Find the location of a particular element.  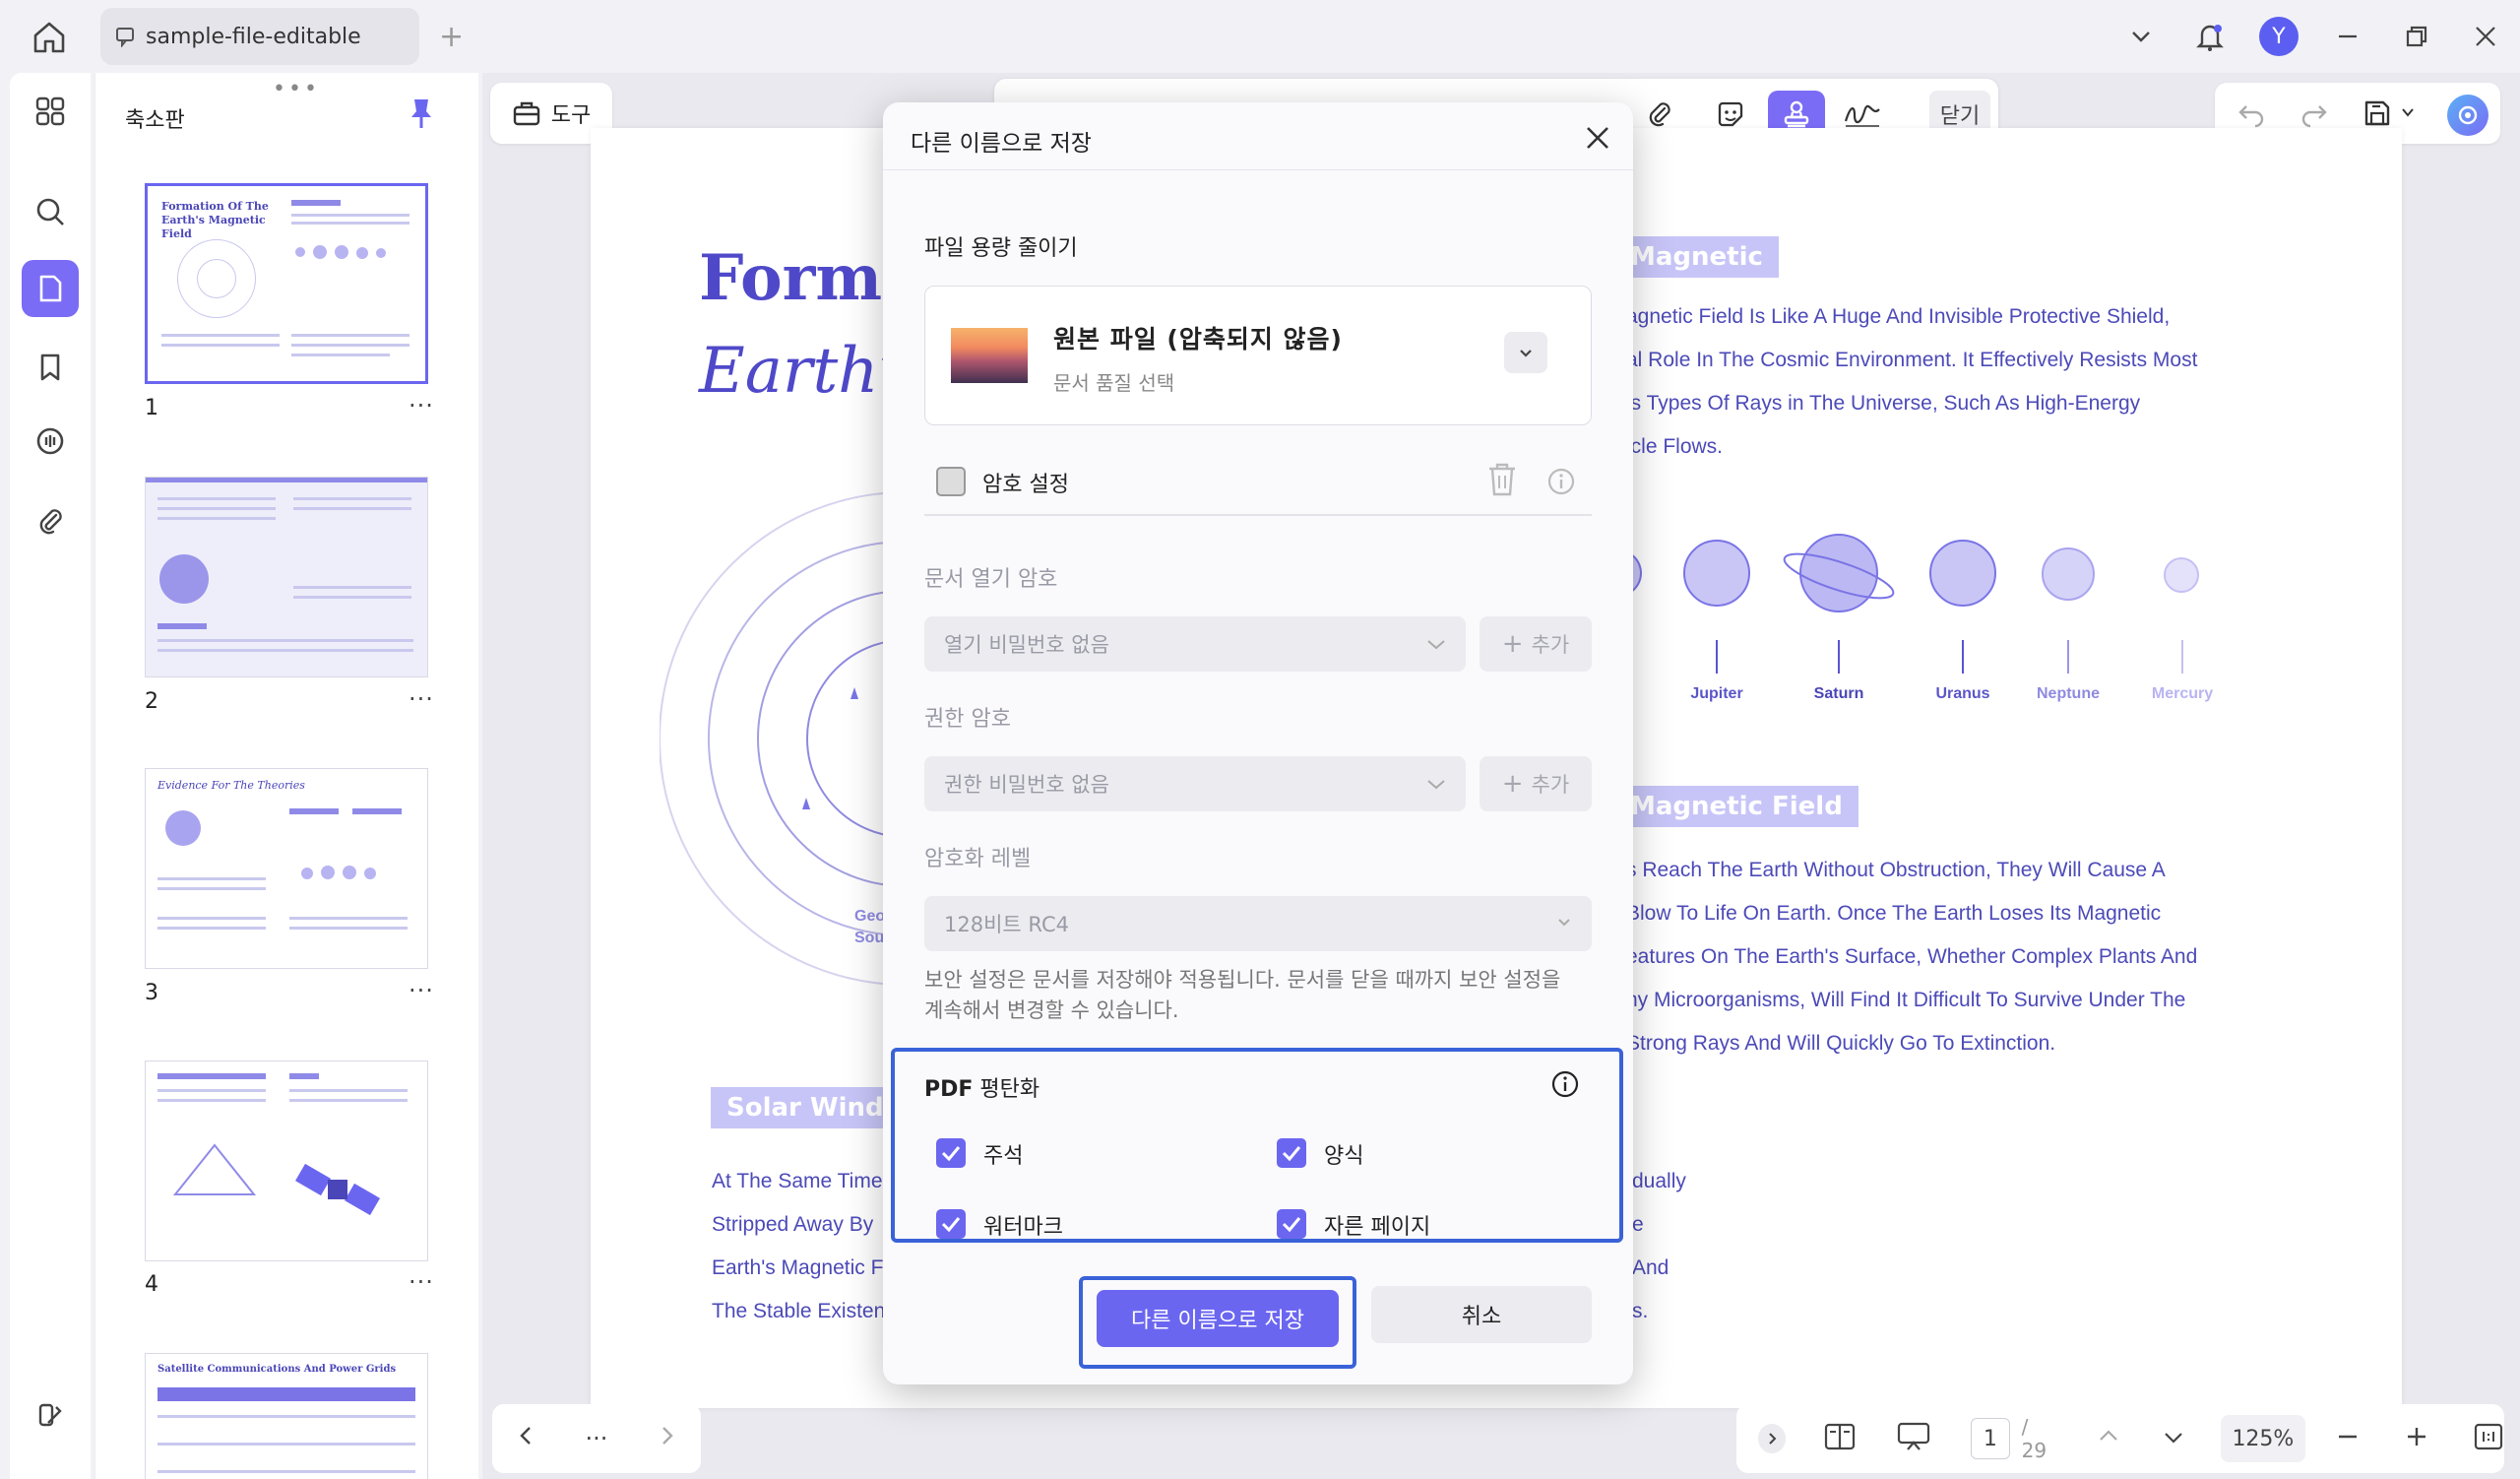

flatten-watermark-checkbox is located at coordinates (951, 1224).